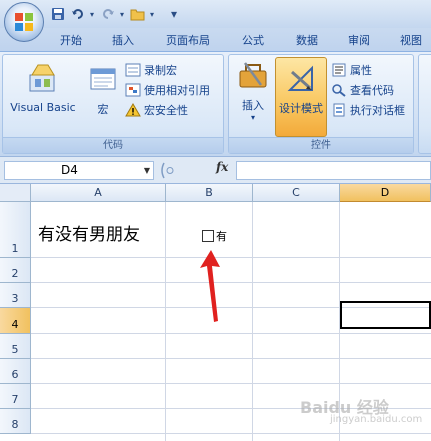 Image resolution: width=431 pixels, height=441 pixels. Describe the element at coordinates (177, 90) in the screenshot. I see `relative-reference-label: 使用相对引用` at that location.